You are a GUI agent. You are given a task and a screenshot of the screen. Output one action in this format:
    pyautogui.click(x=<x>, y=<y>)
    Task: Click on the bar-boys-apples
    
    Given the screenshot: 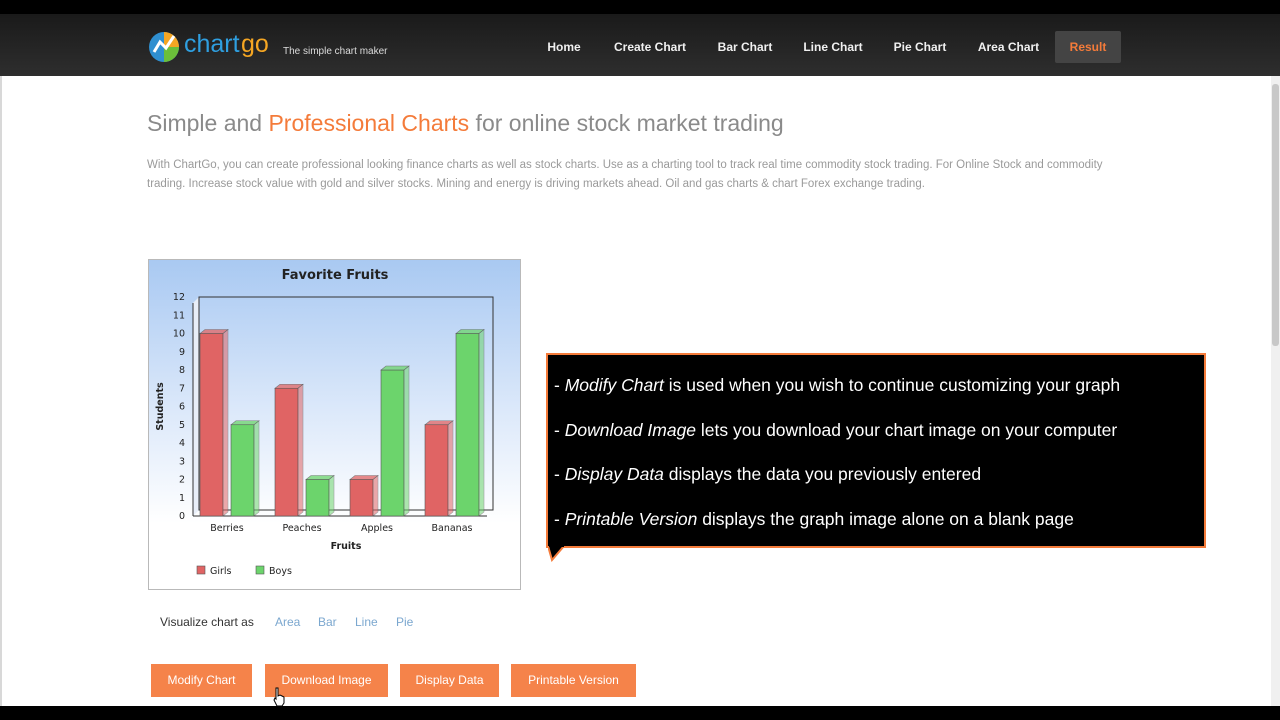 What is the action you would take?
    pyautogui.click(x=392, y=443)
    